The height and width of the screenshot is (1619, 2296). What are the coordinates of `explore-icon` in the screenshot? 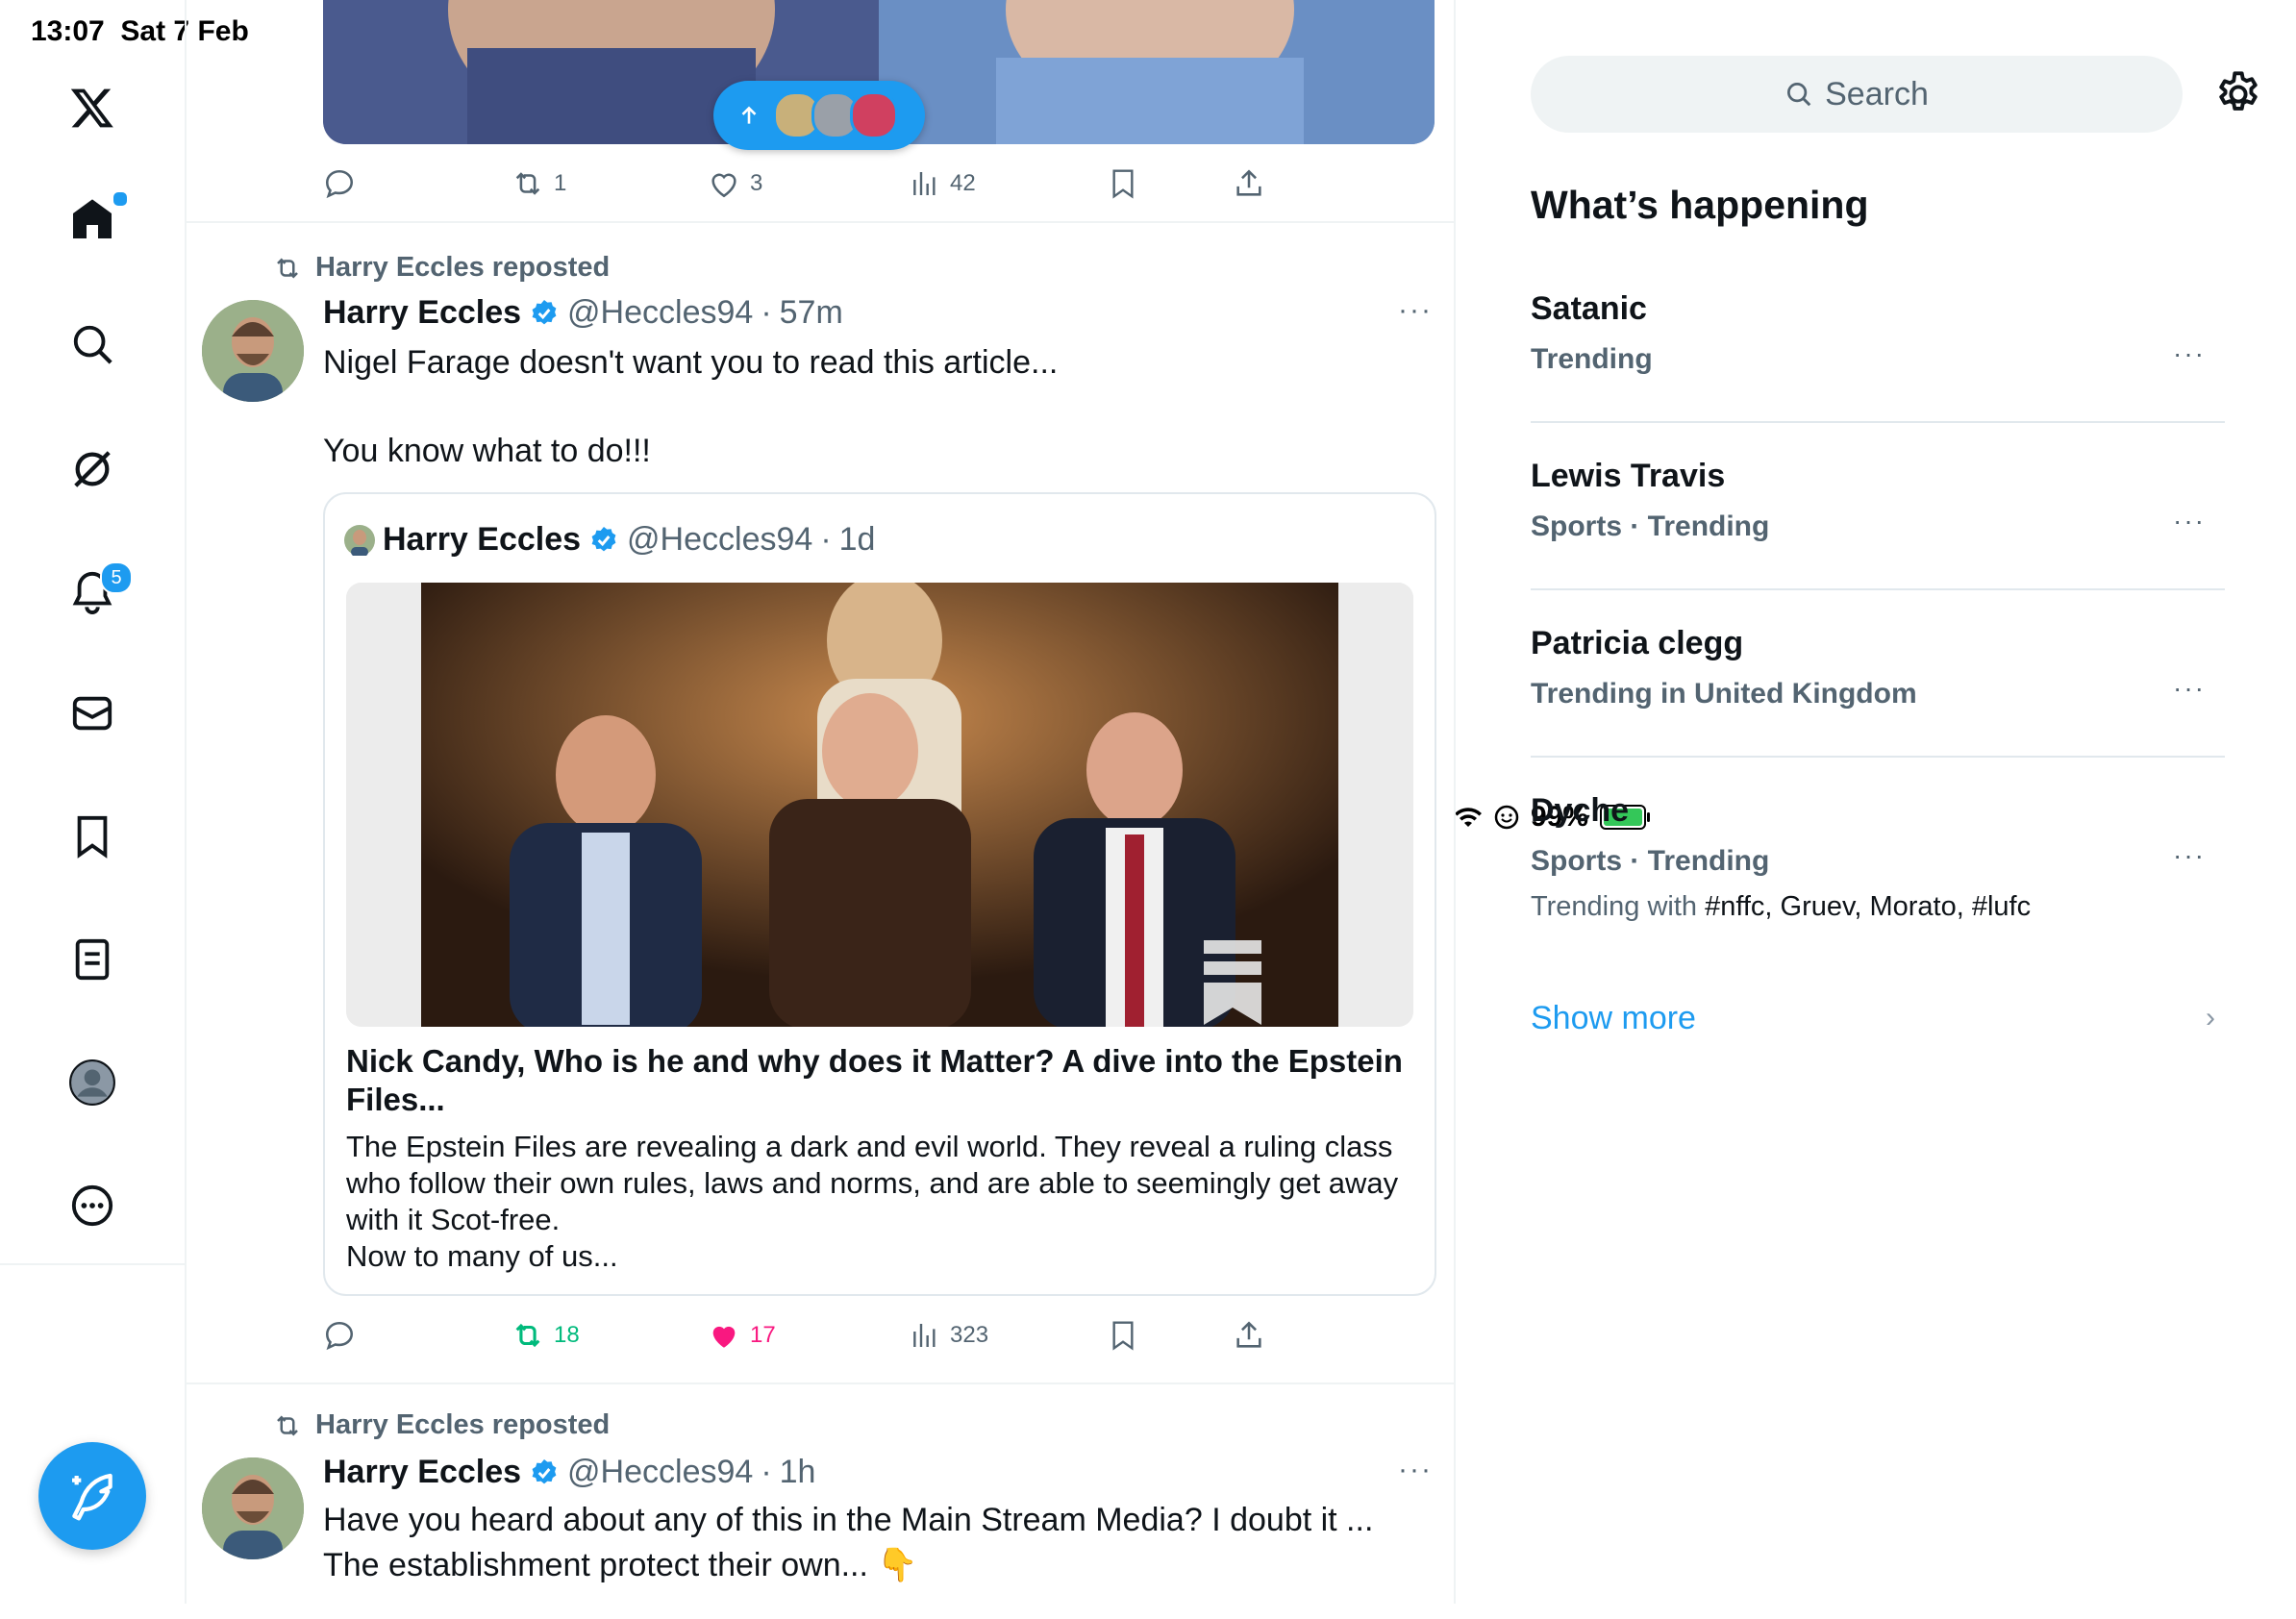 It's located at (92, 344).